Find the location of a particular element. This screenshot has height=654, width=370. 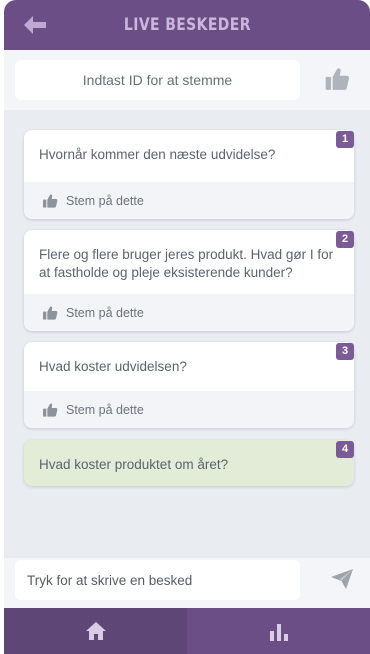

message-id-badge: 4 is located at coordinates (345, 449).